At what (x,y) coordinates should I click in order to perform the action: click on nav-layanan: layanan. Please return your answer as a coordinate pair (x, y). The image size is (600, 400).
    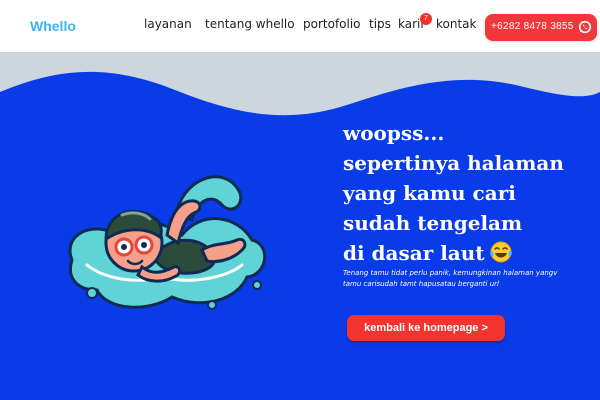
    Looking at the image, I should click on (168, 24).